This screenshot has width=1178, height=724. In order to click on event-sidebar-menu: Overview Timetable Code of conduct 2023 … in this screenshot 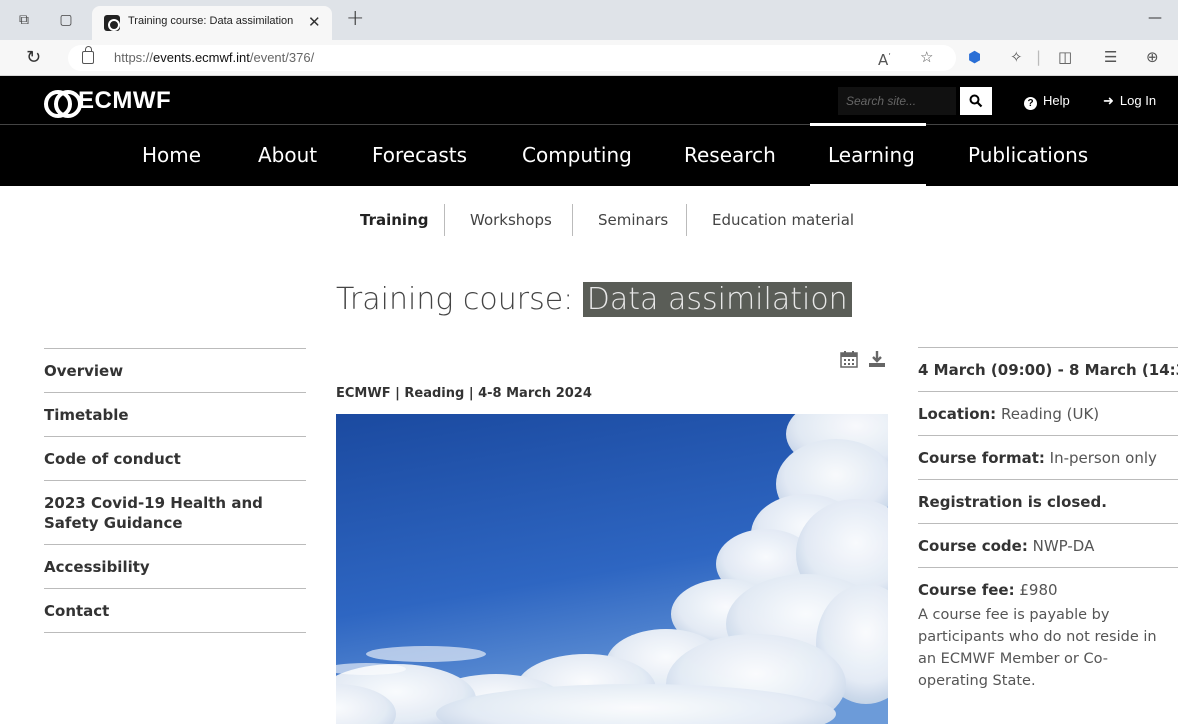, I will do `click(175, 490)`.